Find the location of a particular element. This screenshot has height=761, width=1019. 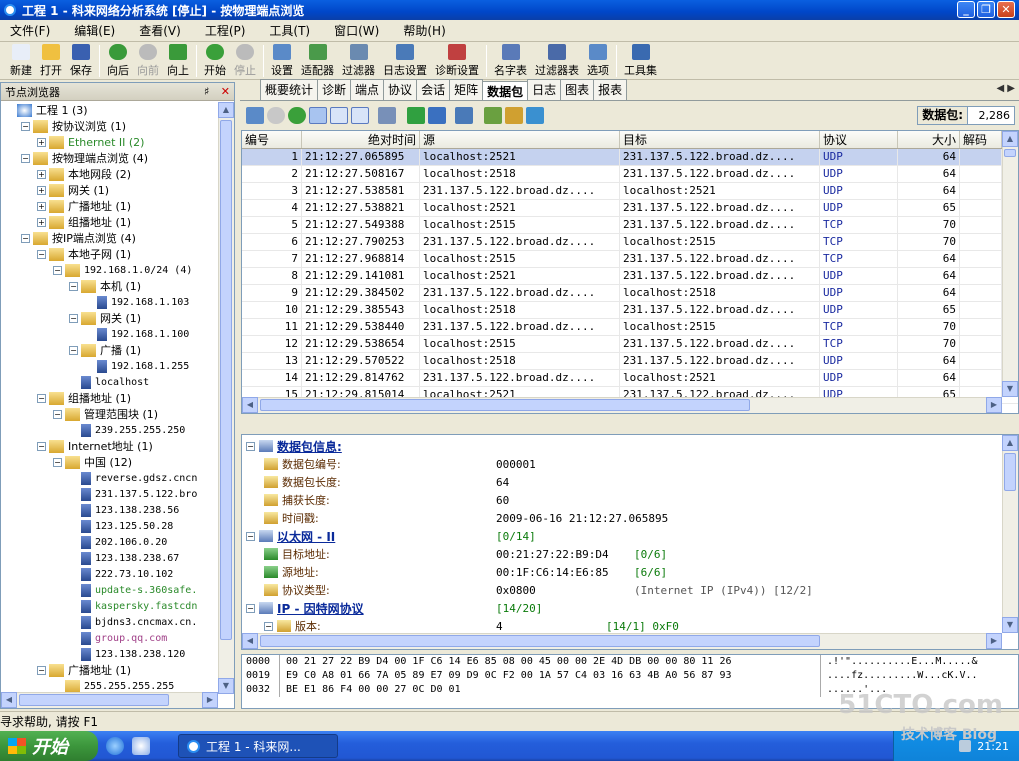

tab-0: 概要统计 is located at coordinates (289, 89).